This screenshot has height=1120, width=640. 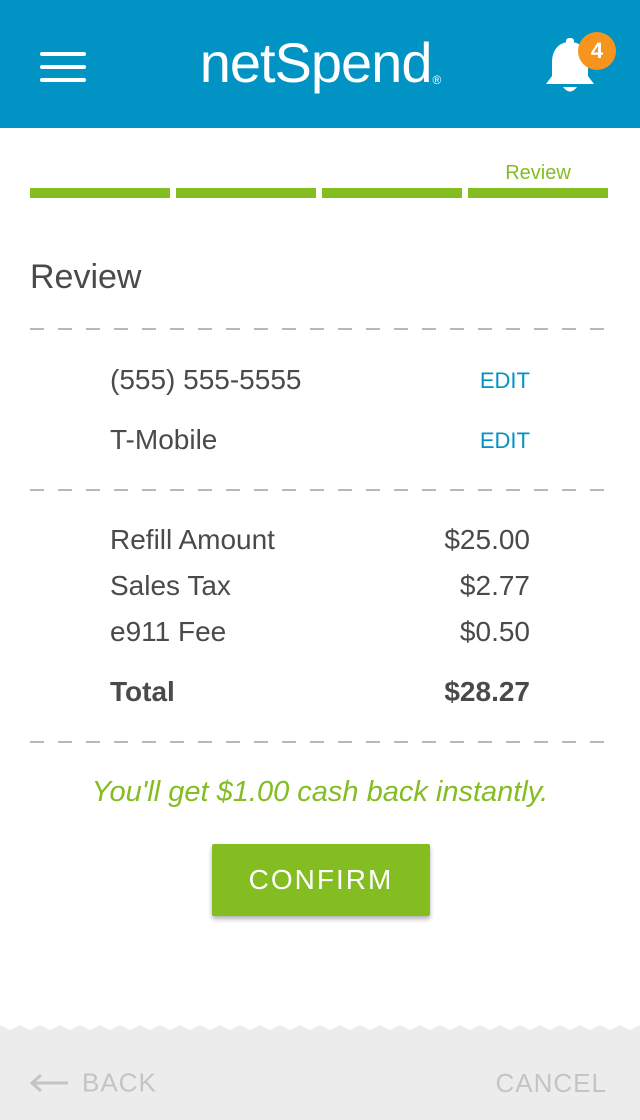 What do you see at coordinates (320, 380) in the screenshot?
I see `phone-number-row: (555) 555-5555 EDIT` at bounding box center [320, 380].